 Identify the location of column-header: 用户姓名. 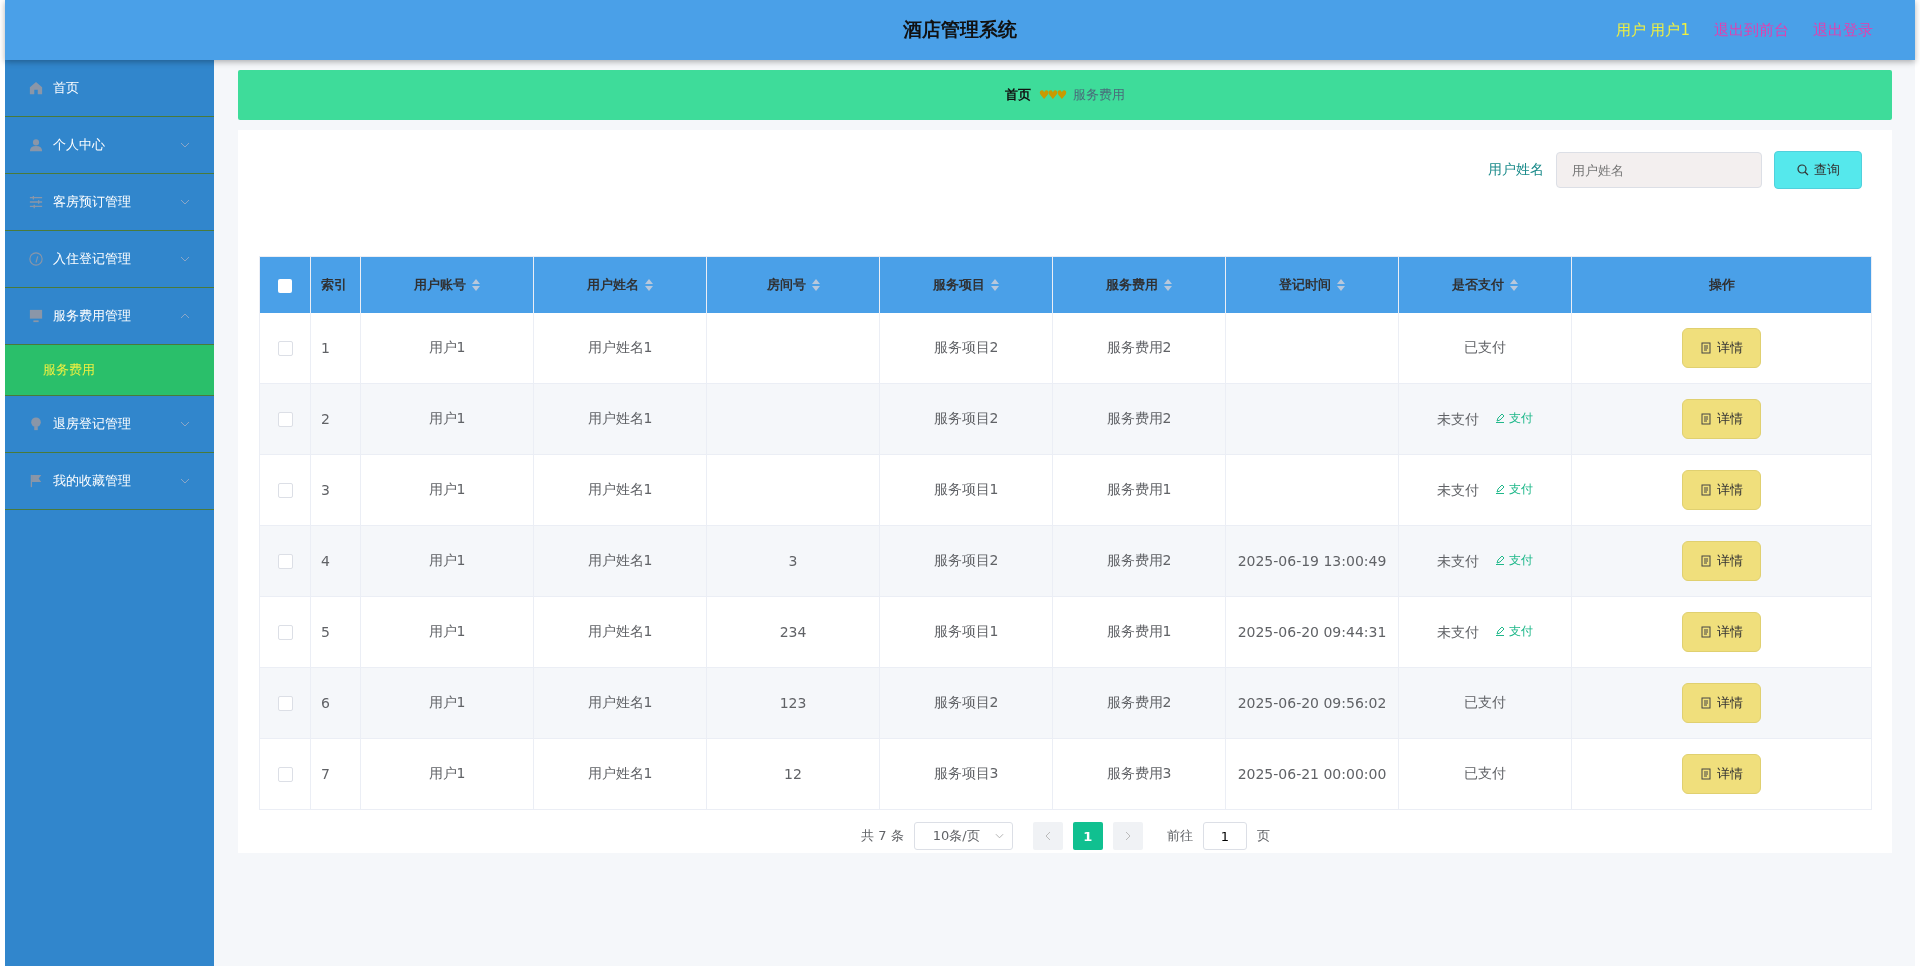
(620, 284).